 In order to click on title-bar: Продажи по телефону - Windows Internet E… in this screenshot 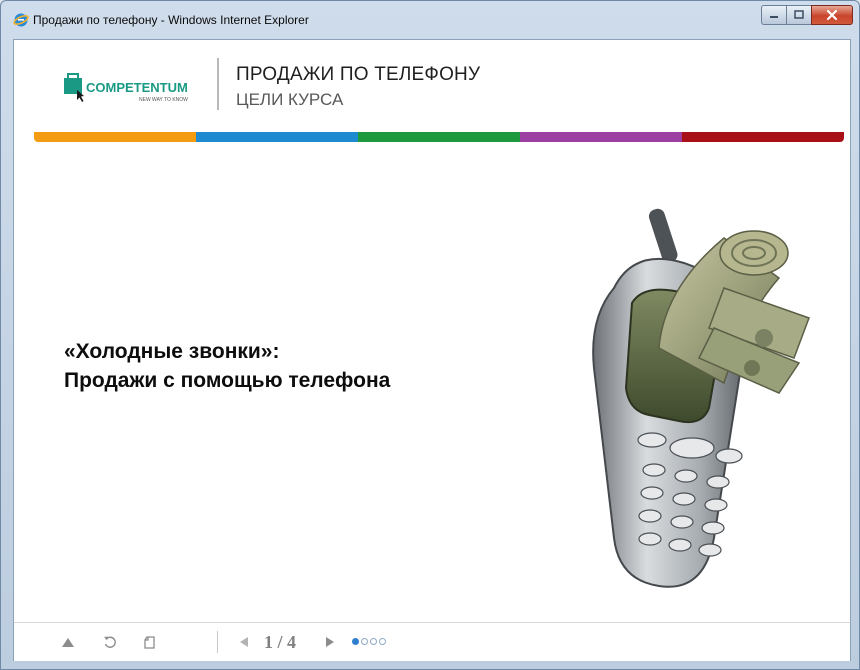, I will do `click(430, 20)`.